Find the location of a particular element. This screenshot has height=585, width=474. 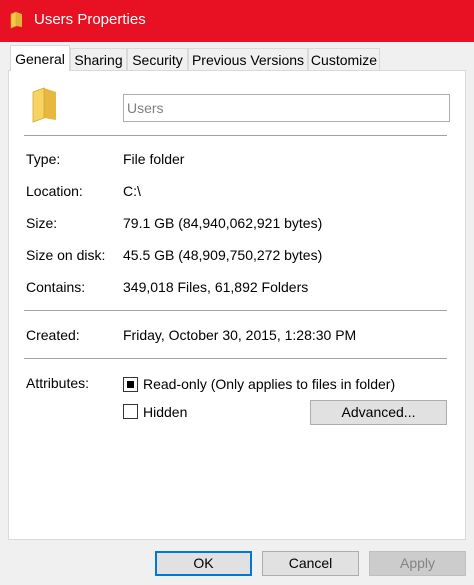

indeterminate-mark is located at coordinates (130, 384).